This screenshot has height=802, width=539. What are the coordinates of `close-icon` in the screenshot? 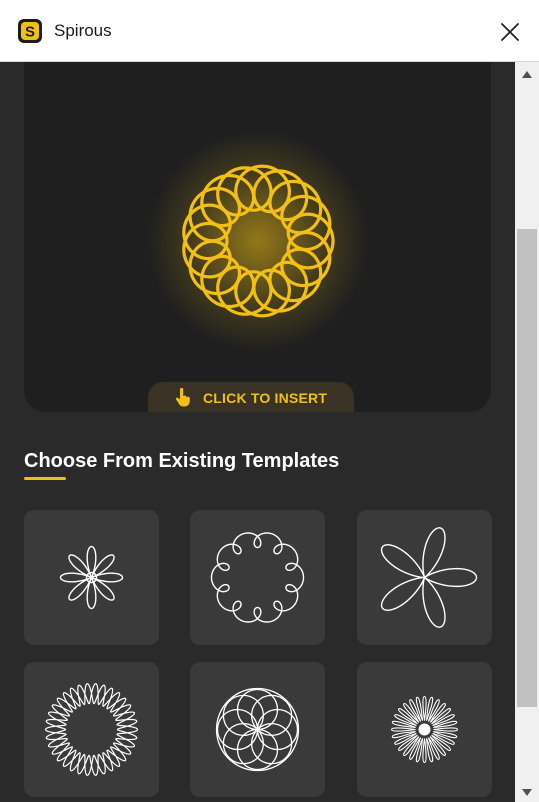 It's located at (510, 32).